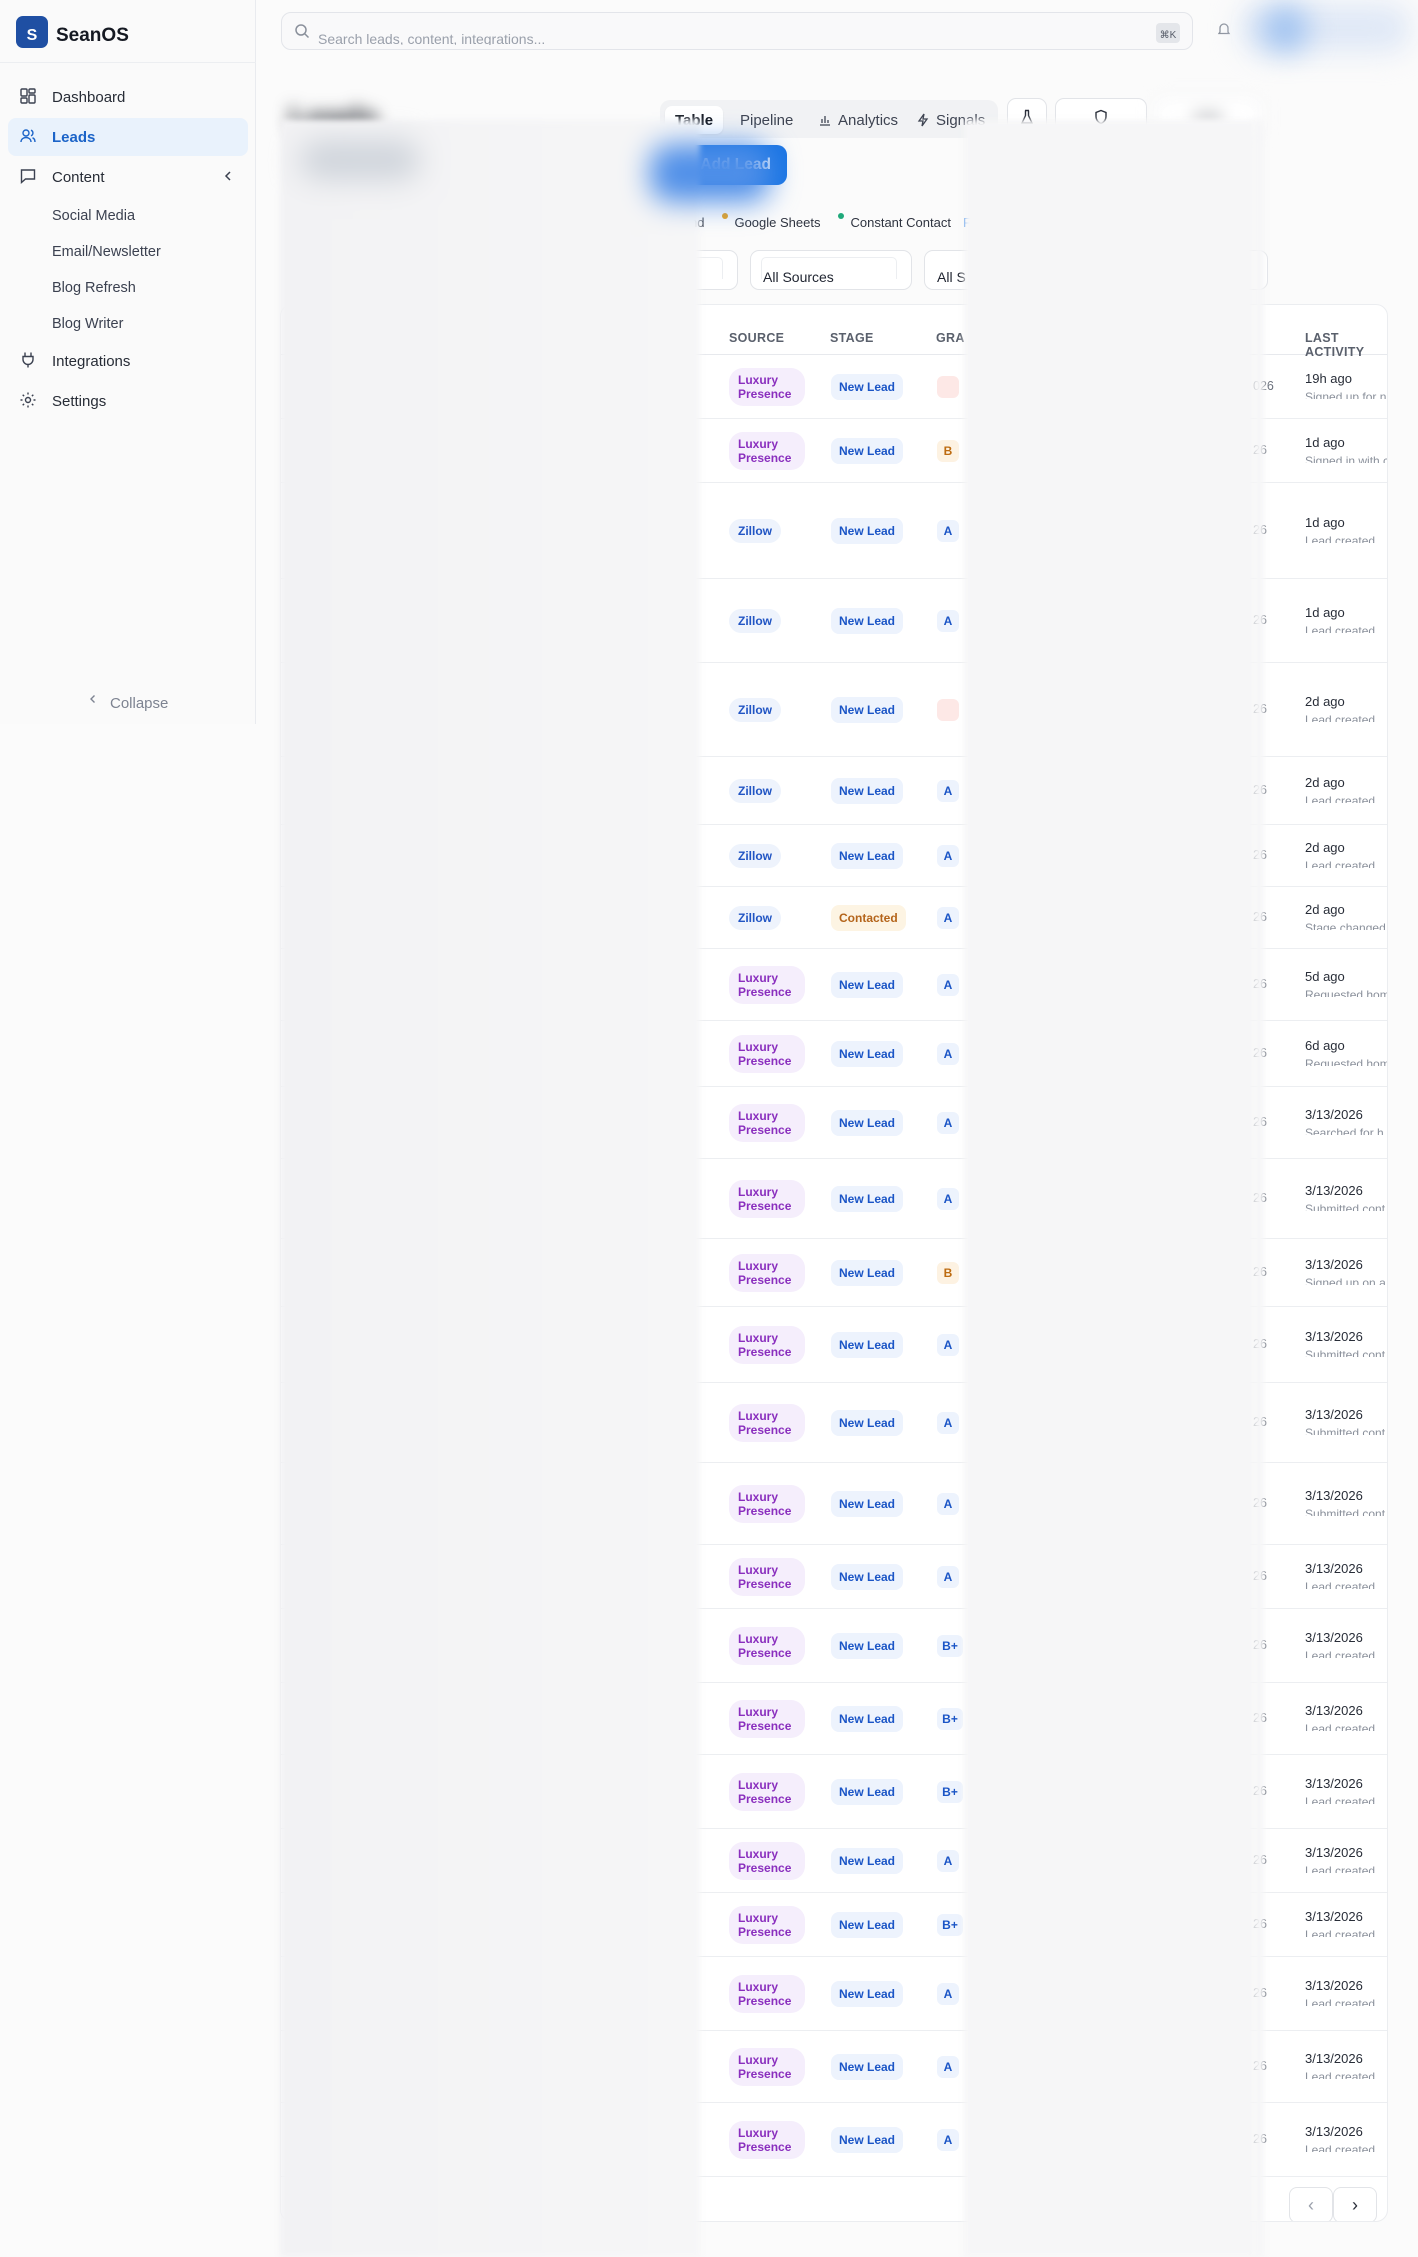  I want to click on redacted-blob, so click(360, 160).